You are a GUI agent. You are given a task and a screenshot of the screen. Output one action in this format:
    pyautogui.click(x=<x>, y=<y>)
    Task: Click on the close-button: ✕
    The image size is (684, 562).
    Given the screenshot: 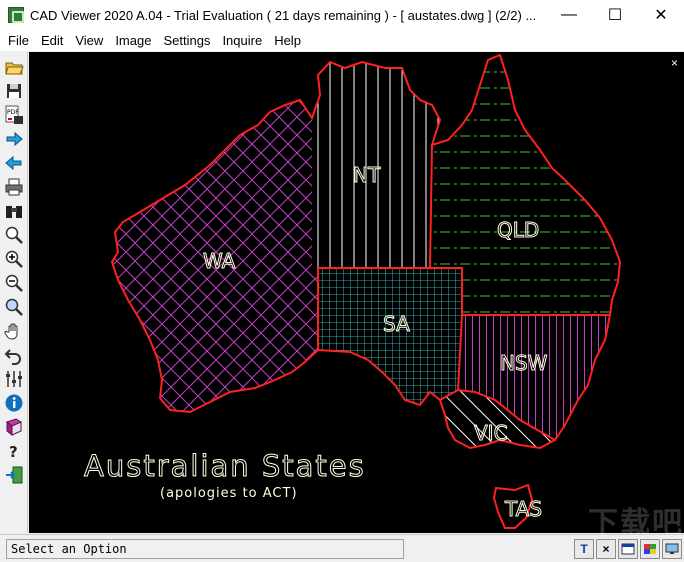 What is the action you would take?
    pyautogui.click(x=661, y=15)
    